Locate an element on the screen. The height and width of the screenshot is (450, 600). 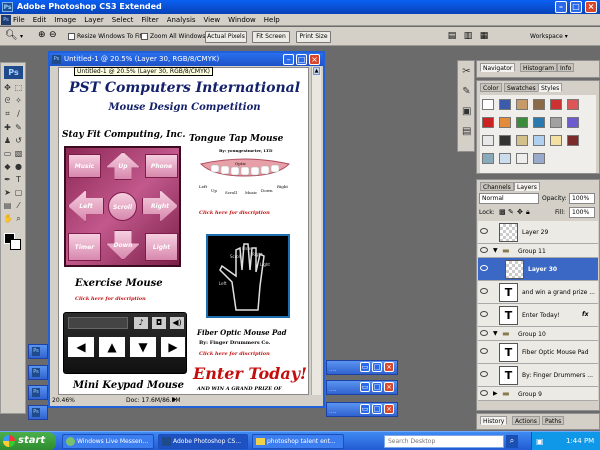
pen-tool-icon: ✒ is located at coordinates (7, 179).